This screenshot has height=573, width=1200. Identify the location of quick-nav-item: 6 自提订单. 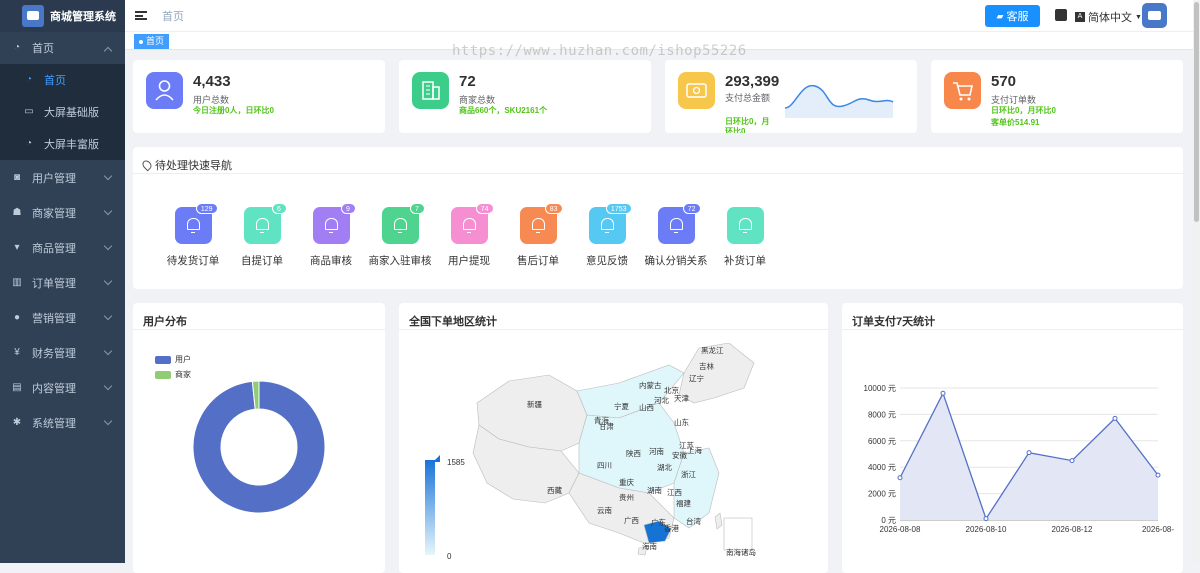
(262, 235).